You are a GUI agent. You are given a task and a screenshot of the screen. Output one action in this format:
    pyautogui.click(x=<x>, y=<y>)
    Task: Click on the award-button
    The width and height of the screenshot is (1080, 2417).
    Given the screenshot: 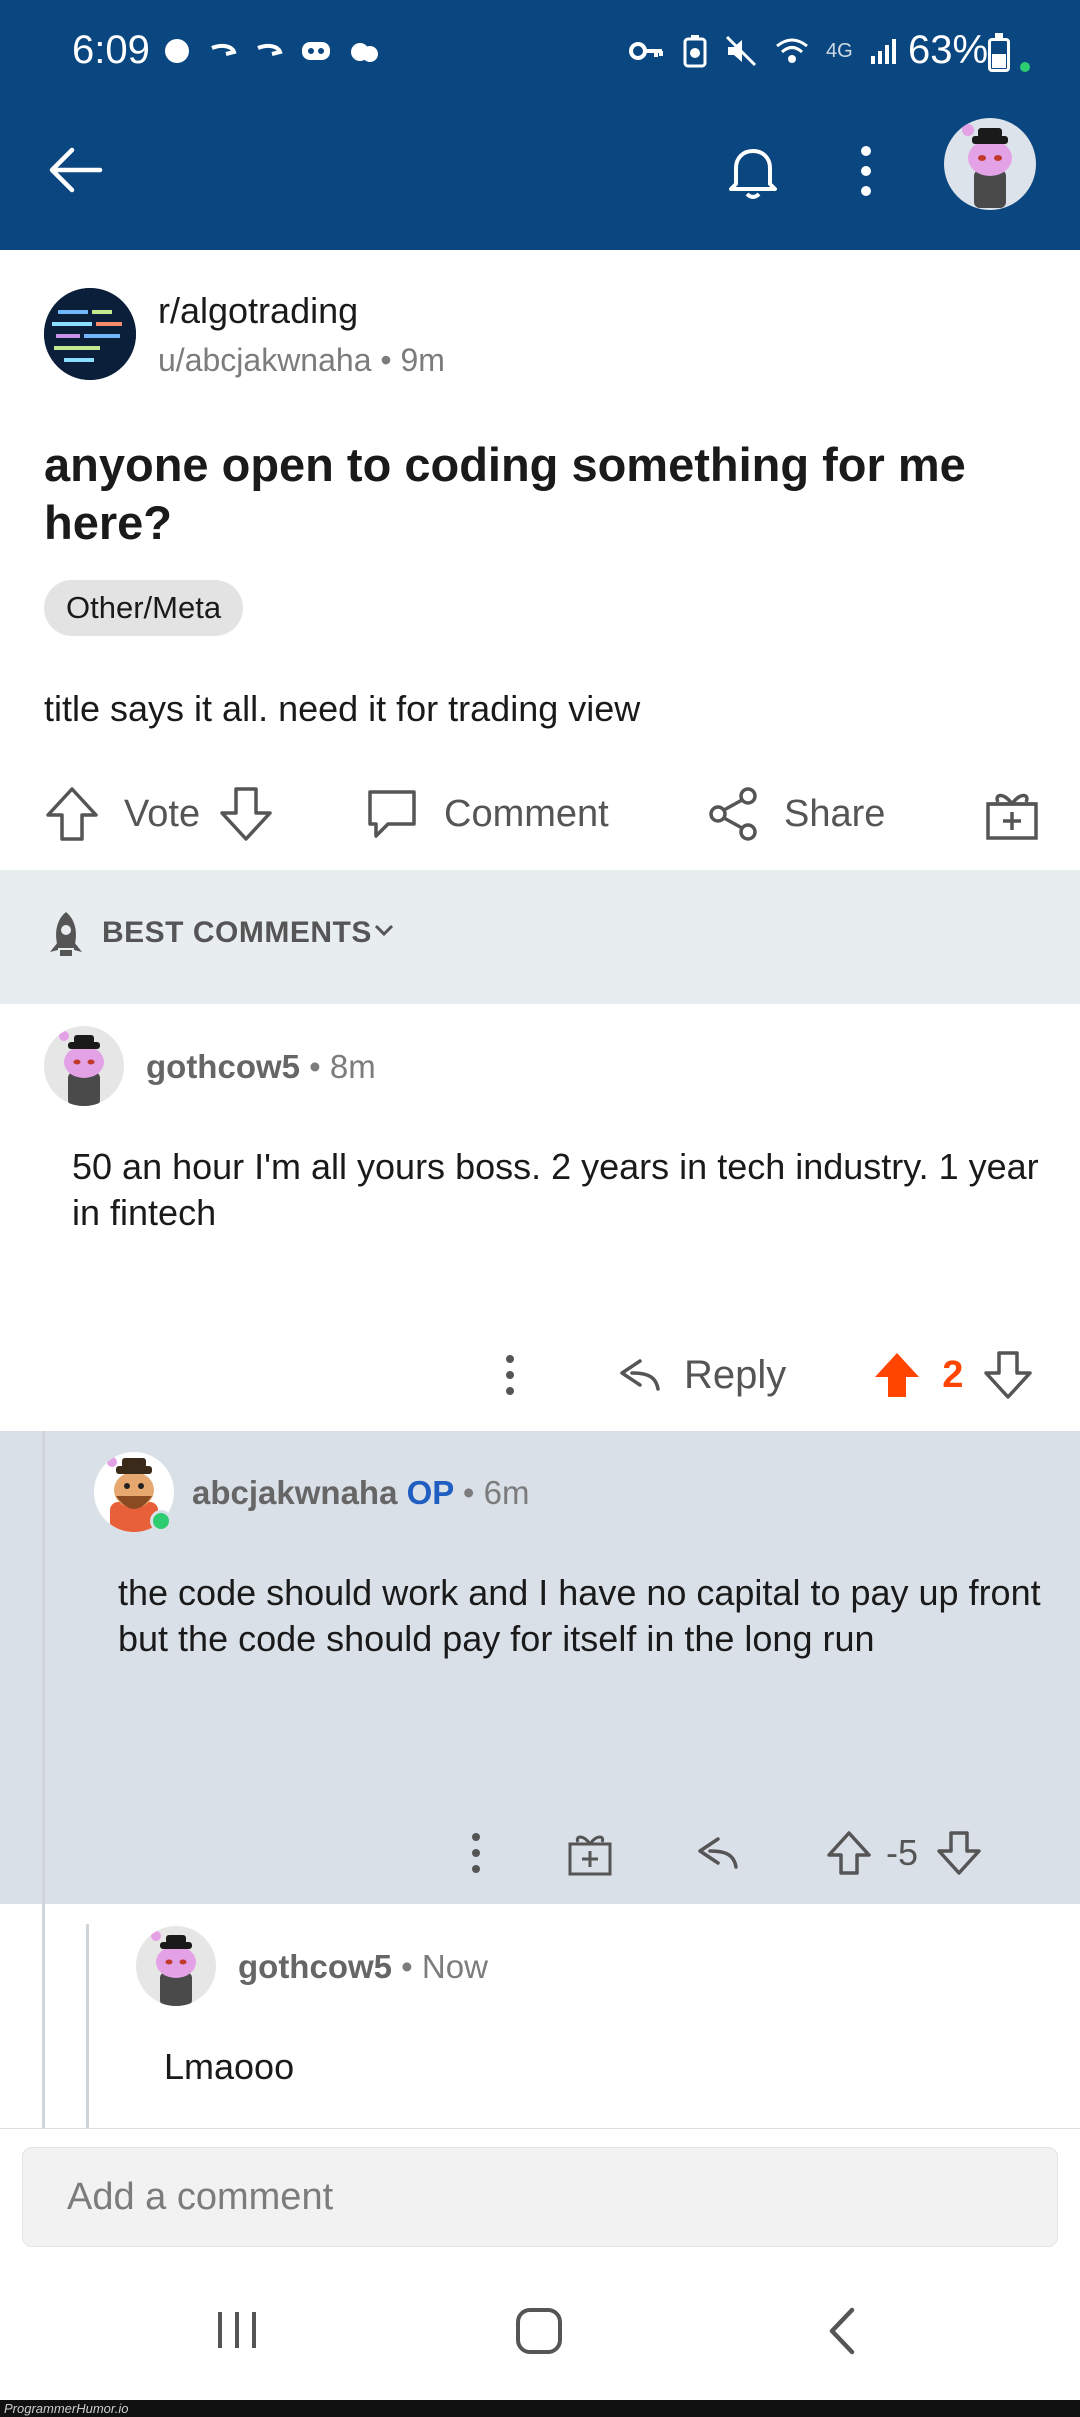 What is the action you would take?
    pyautogui.click(x=1012, y=814)
    